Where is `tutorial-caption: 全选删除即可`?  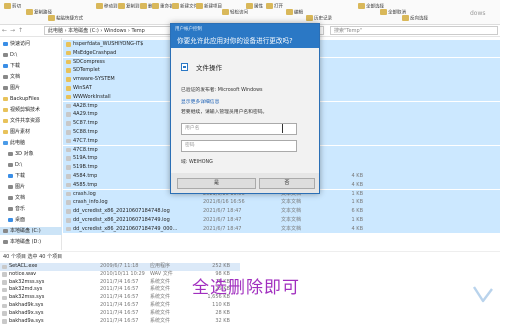 tutorial-caption: 全选删除即可 is located at coordinates (246, 288).